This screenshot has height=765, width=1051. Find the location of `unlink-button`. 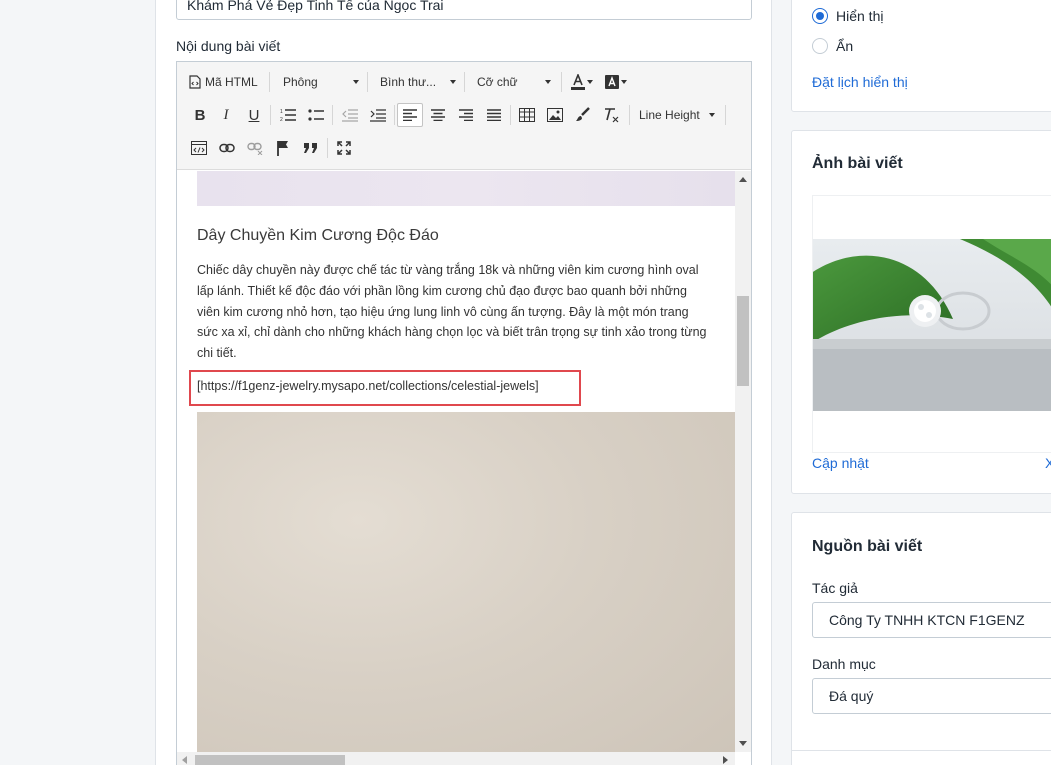

unlink-button is located at coordinates (255, 148).